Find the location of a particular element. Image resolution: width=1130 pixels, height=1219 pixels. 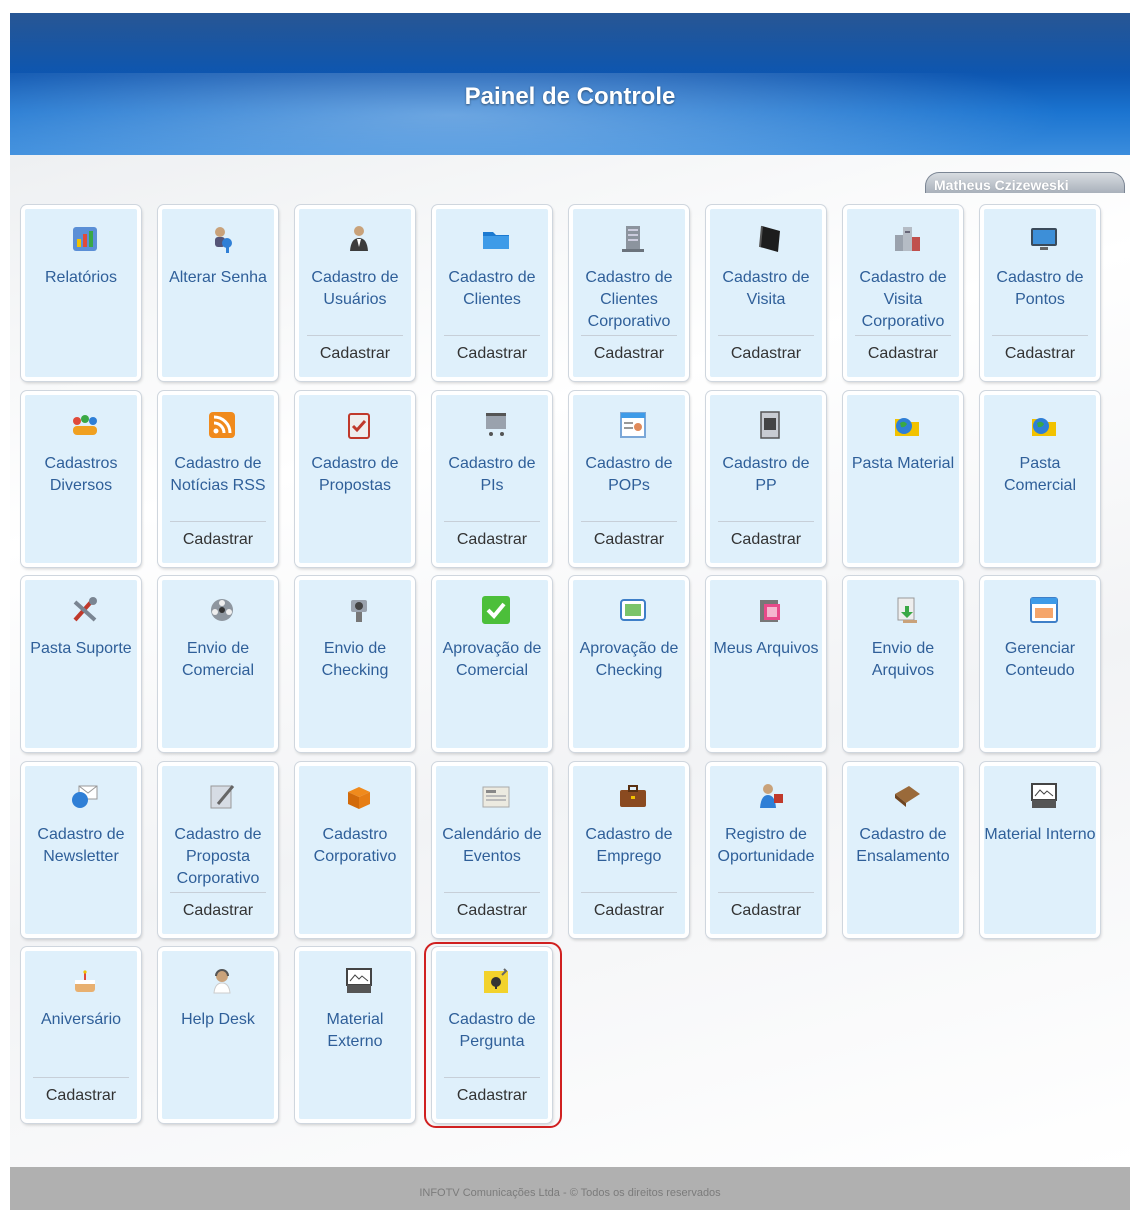

tile-cadastro-de-usuarios: Cadastro de Usuários Cadastrar is located at coordinates (355, 293).